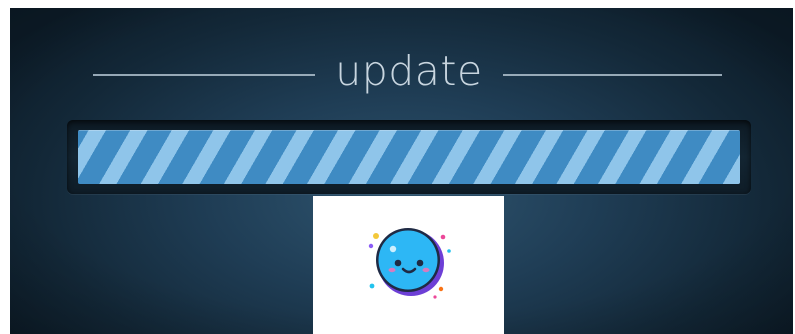  I want to click on progress-track-inner, so click(409, 157).